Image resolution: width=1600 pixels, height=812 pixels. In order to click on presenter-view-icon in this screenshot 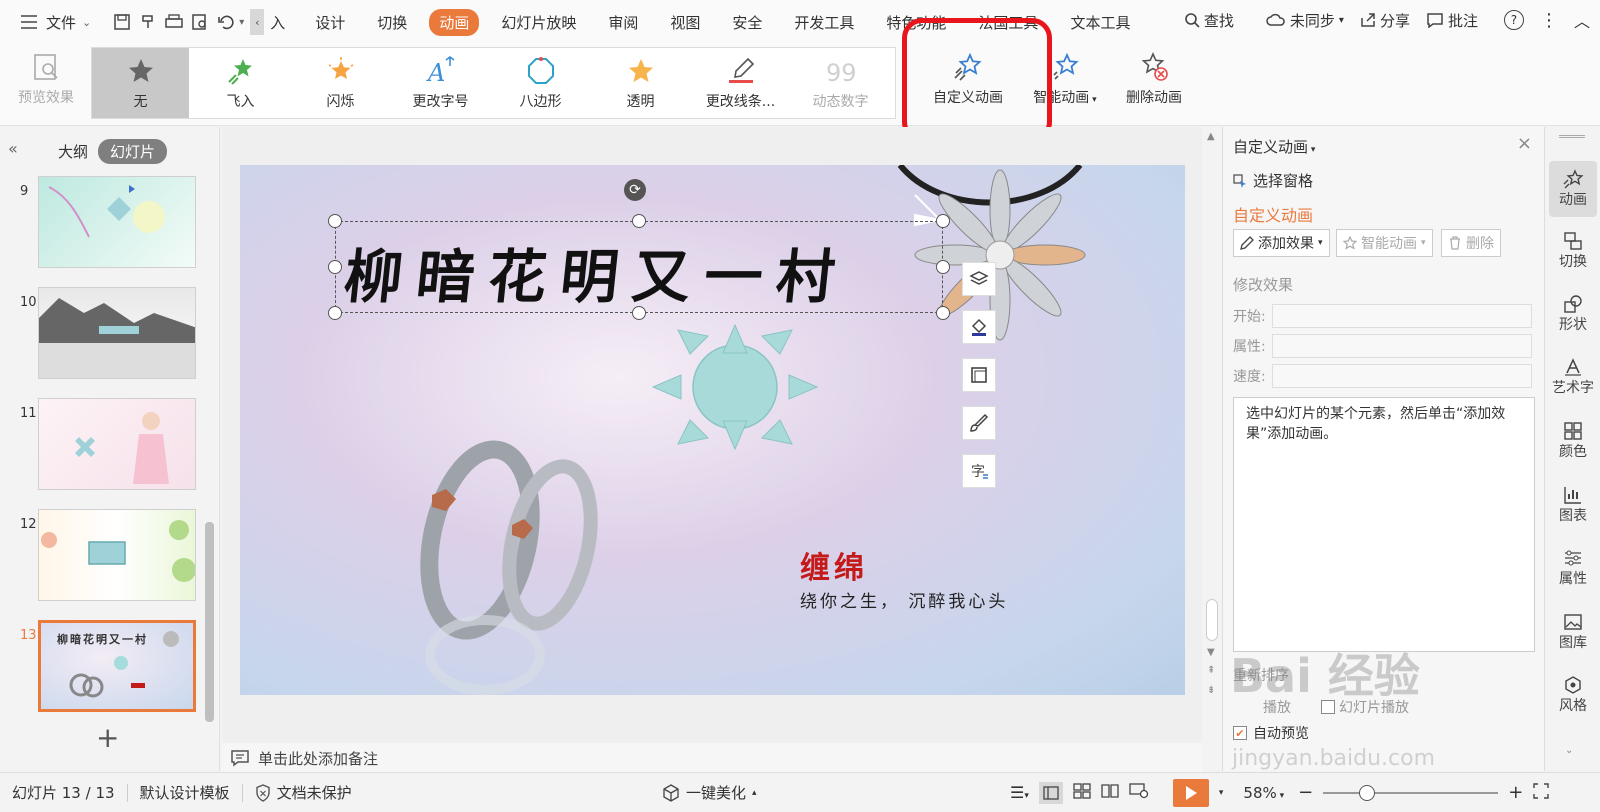, I will do `click(1139, 792)`.